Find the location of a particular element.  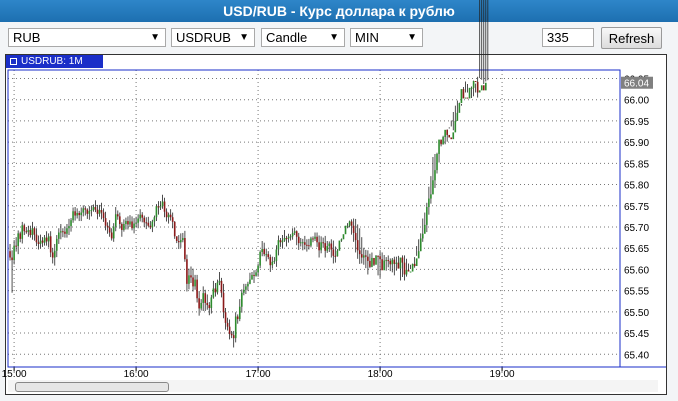

scrollbar-thumb is located at coordinates (92, 387).